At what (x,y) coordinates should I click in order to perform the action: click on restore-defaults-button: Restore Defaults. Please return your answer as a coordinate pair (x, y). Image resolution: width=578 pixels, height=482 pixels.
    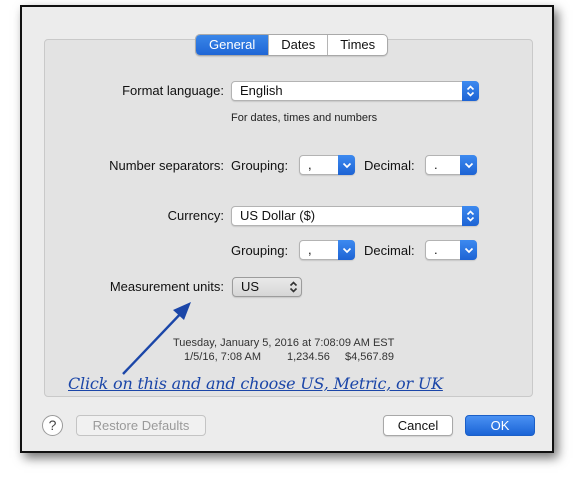
    Looking at the image, I should click on (141, 425).